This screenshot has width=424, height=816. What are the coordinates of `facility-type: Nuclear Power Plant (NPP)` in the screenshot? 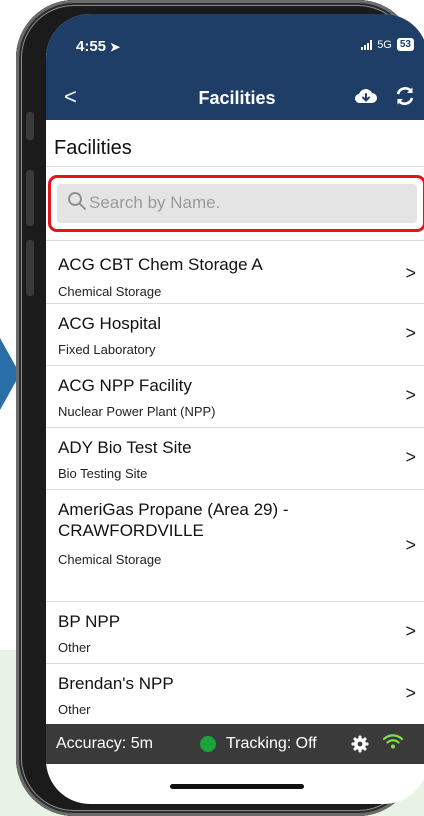 It's located at (137, 411).